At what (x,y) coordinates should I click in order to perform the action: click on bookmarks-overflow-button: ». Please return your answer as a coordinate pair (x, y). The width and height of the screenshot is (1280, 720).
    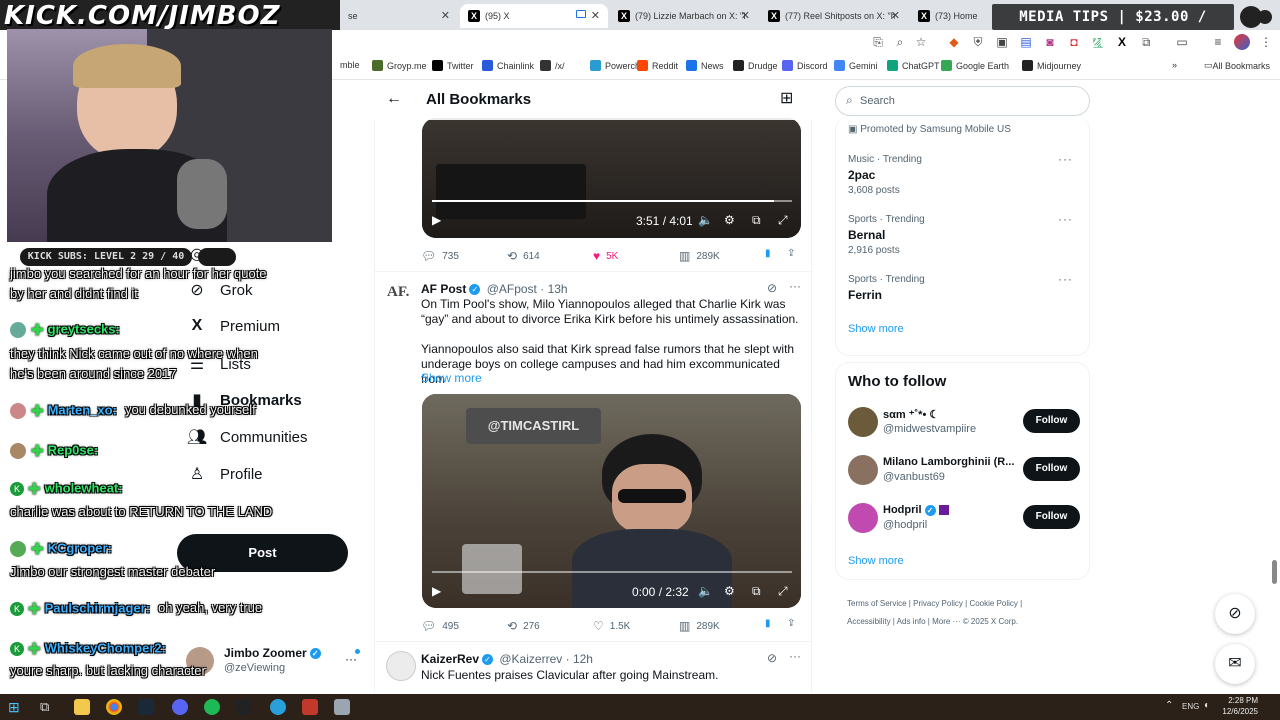
    Looking at the image, I should click on (1174, 65).